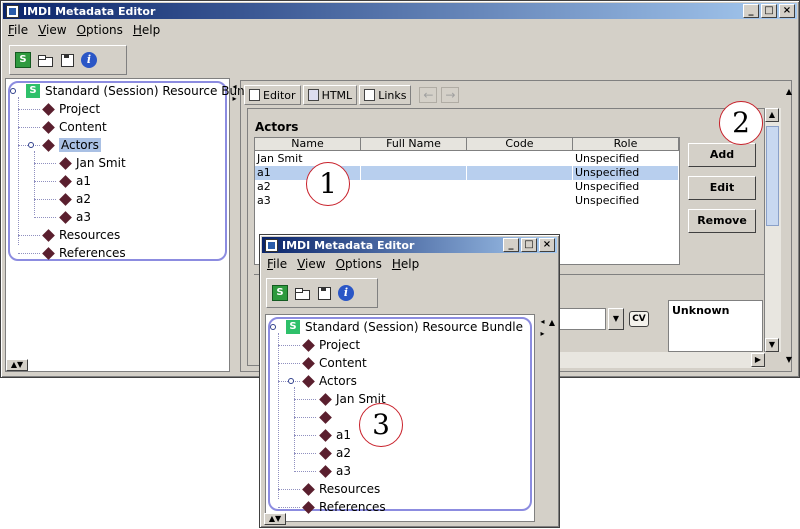 The height and width of the screenshot is (529, 800). I want to click on col-name: Name, so click(308, 144).